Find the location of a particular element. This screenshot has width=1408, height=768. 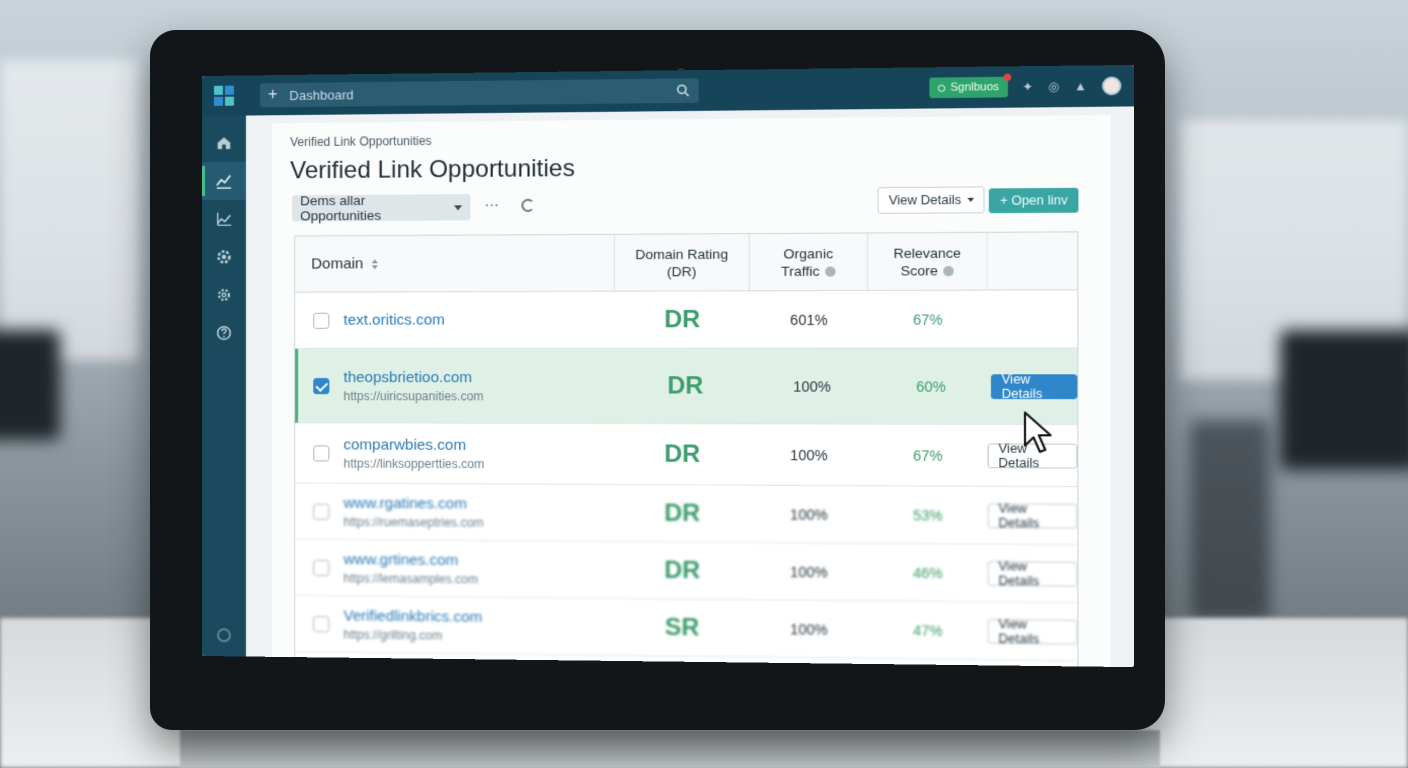

row-checkbox-checked is located at coordinates (321, 385).